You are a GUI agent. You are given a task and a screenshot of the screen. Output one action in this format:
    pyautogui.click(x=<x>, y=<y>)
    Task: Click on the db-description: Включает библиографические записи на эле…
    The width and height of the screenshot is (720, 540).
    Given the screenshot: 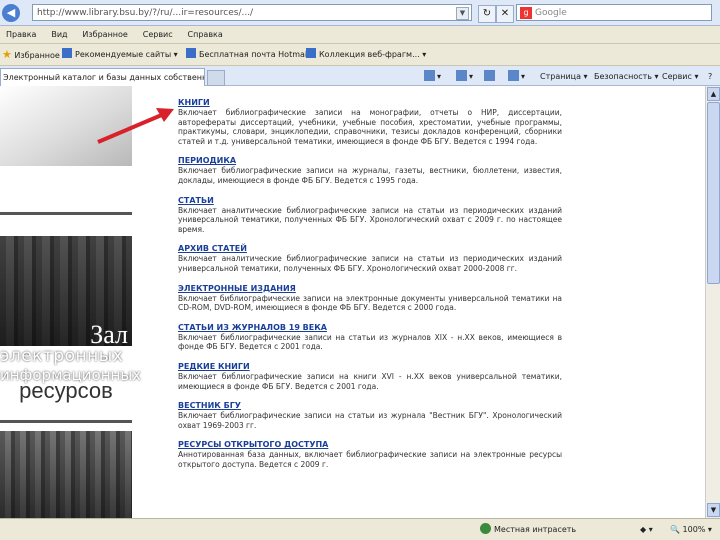 What is the action you would take?
    pyautogui.click(x=370, y=303)
    